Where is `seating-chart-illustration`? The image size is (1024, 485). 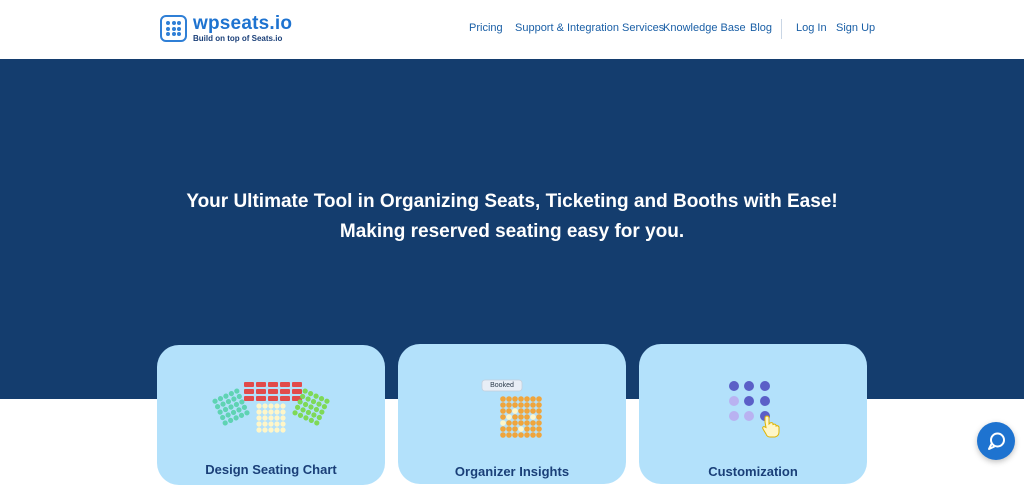
seating-chart-illustration is located at coordinates (271, 407).